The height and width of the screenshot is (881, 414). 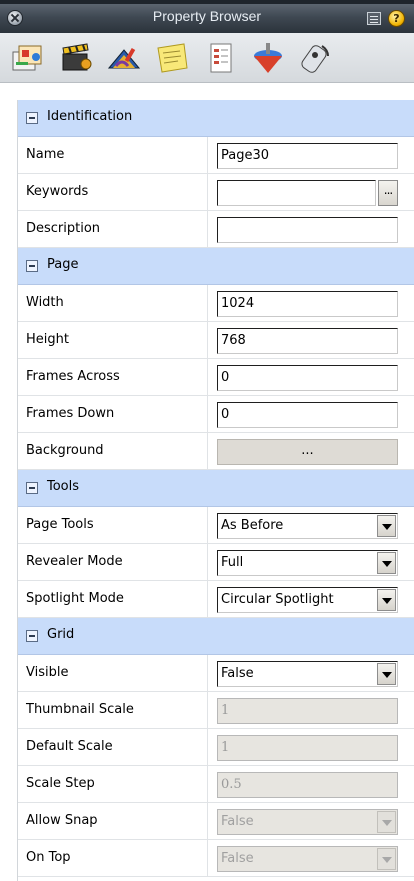 I want to click on property-label: On Top, so click(x=48, y=857).